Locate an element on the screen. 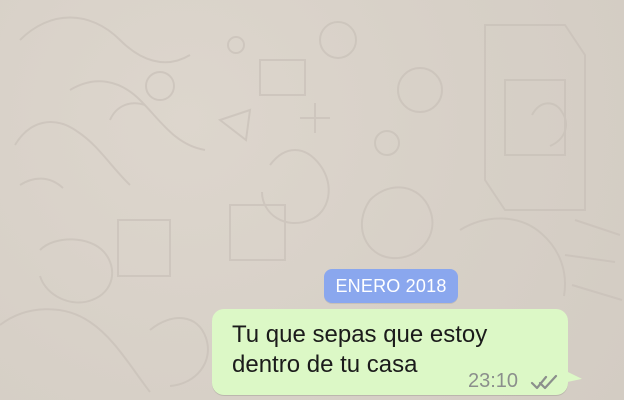 This screenshot has width=624, height=400. double-check-icon is located at coordinates (544, 382).